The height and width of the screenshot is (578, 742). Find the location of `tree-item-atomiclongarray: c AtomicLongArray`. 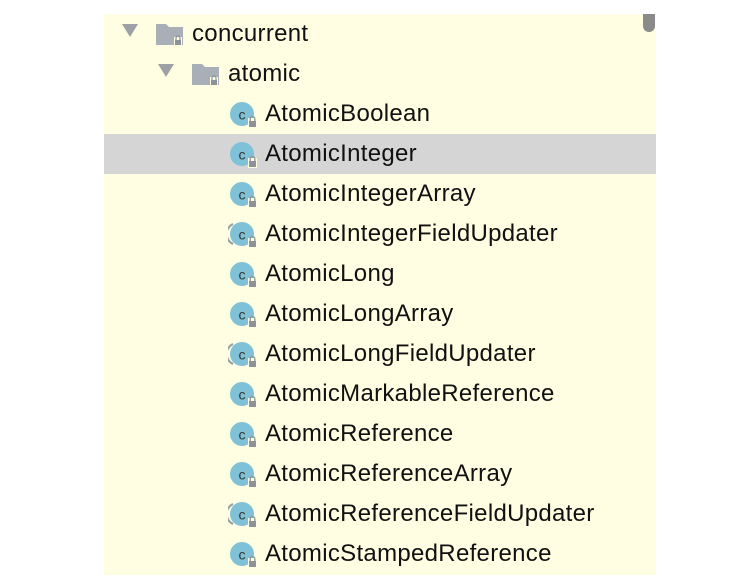

tree-item-atomiclongarray: c AtomicLongArray is located at coordinates (380, 314).